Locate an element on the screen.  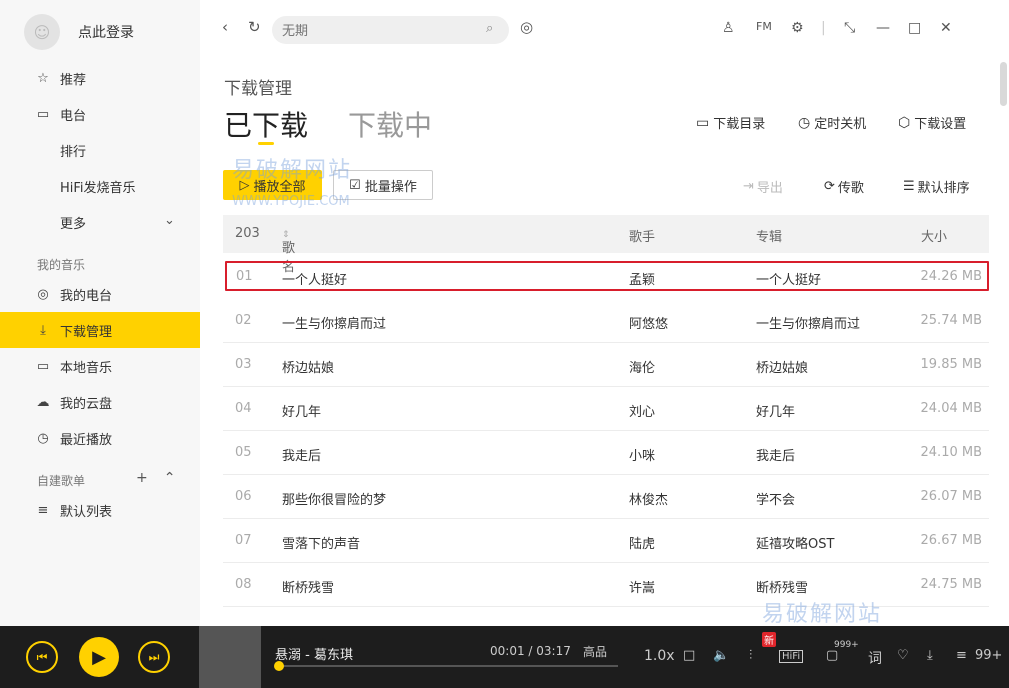
transfer-label: 传歌 is located at coordinates (850, 188).